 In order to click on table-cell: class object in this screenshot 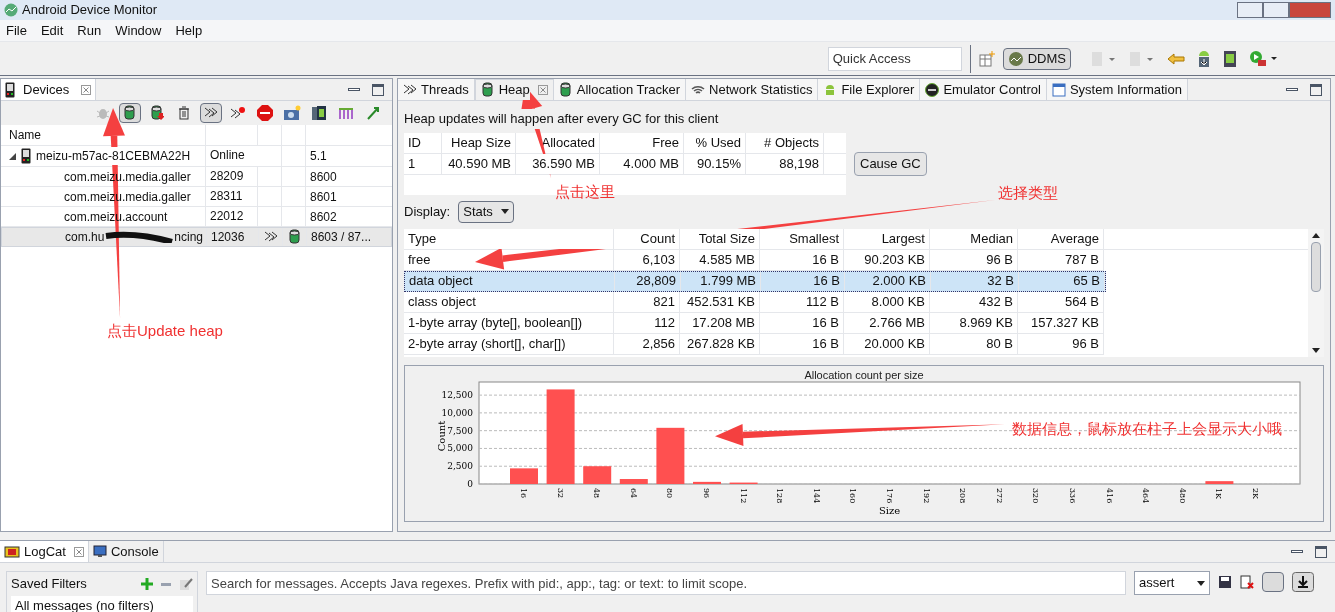, I will do `click(509, 301)`.